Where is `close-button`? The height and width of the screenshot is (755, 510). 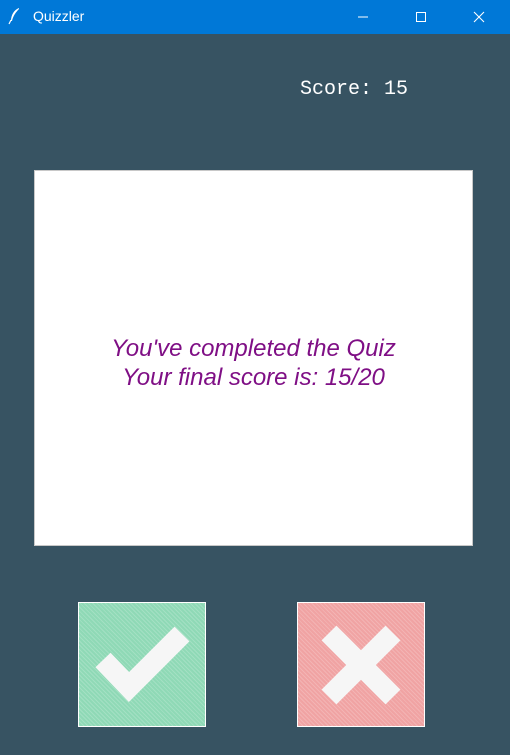 close-button is located at coordinates (479, 17).